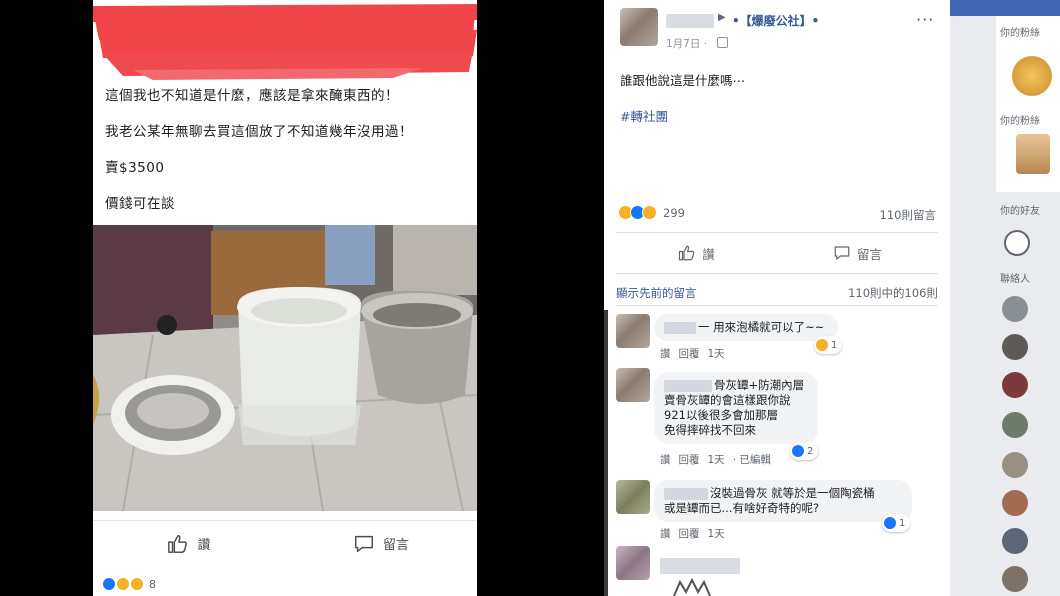 Image resolution: width=1060 pixels, height=596 pixels. I want to click on reaction-summary: 299, so click(651, 212).